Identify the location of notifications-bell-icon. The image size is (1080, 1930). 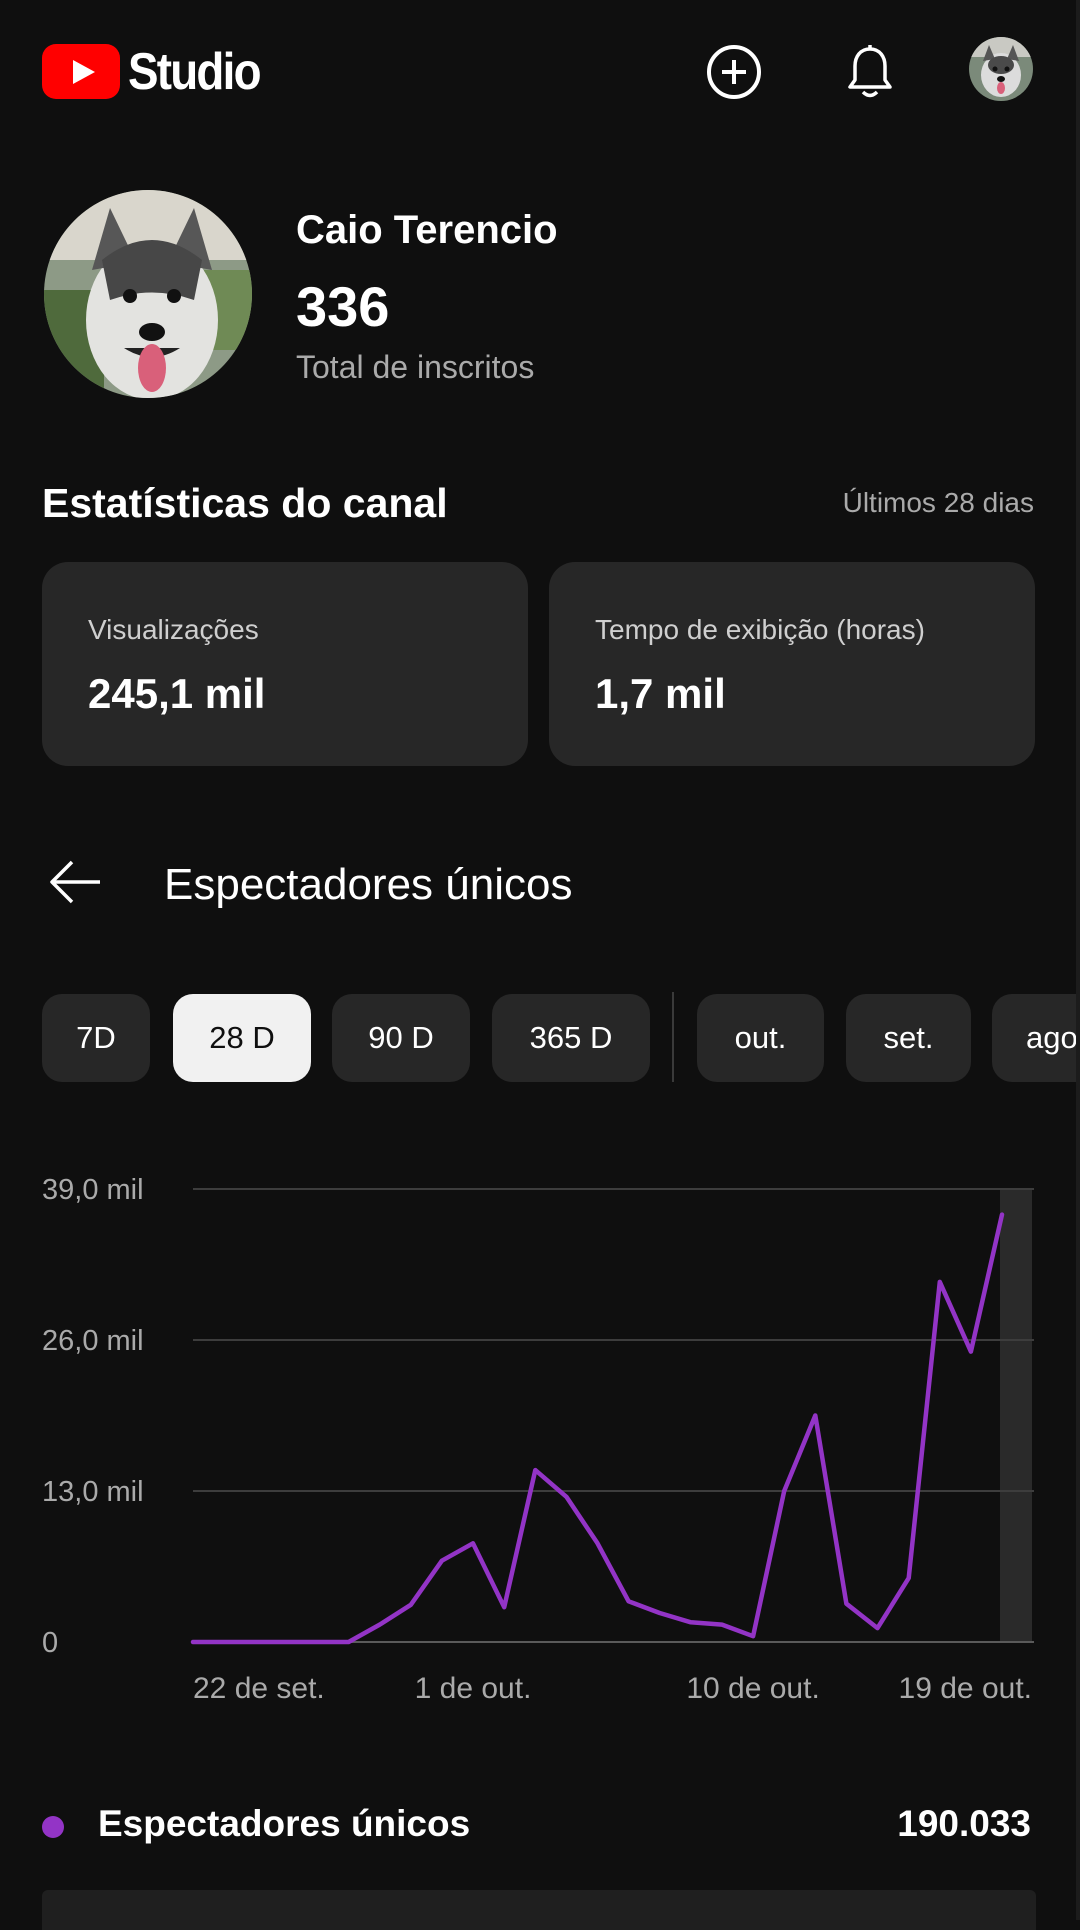
(870, 71).